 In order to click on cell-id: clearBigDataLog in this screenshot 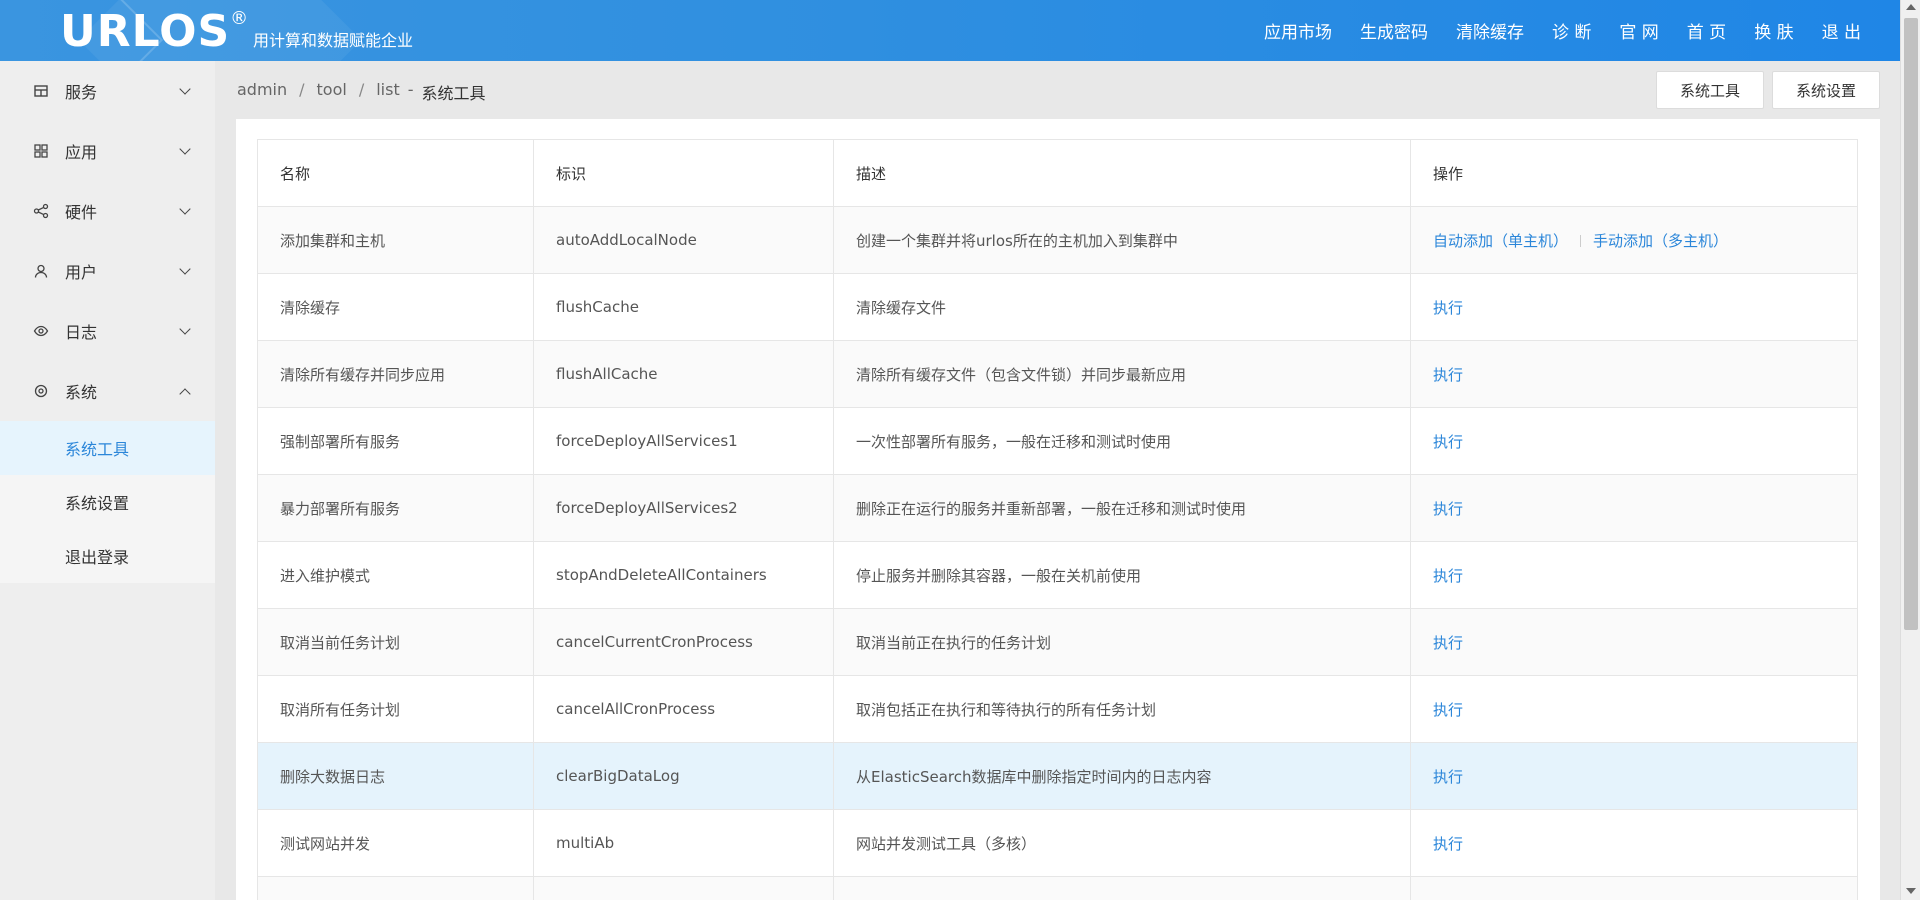, I will do `click(683, 776)`.